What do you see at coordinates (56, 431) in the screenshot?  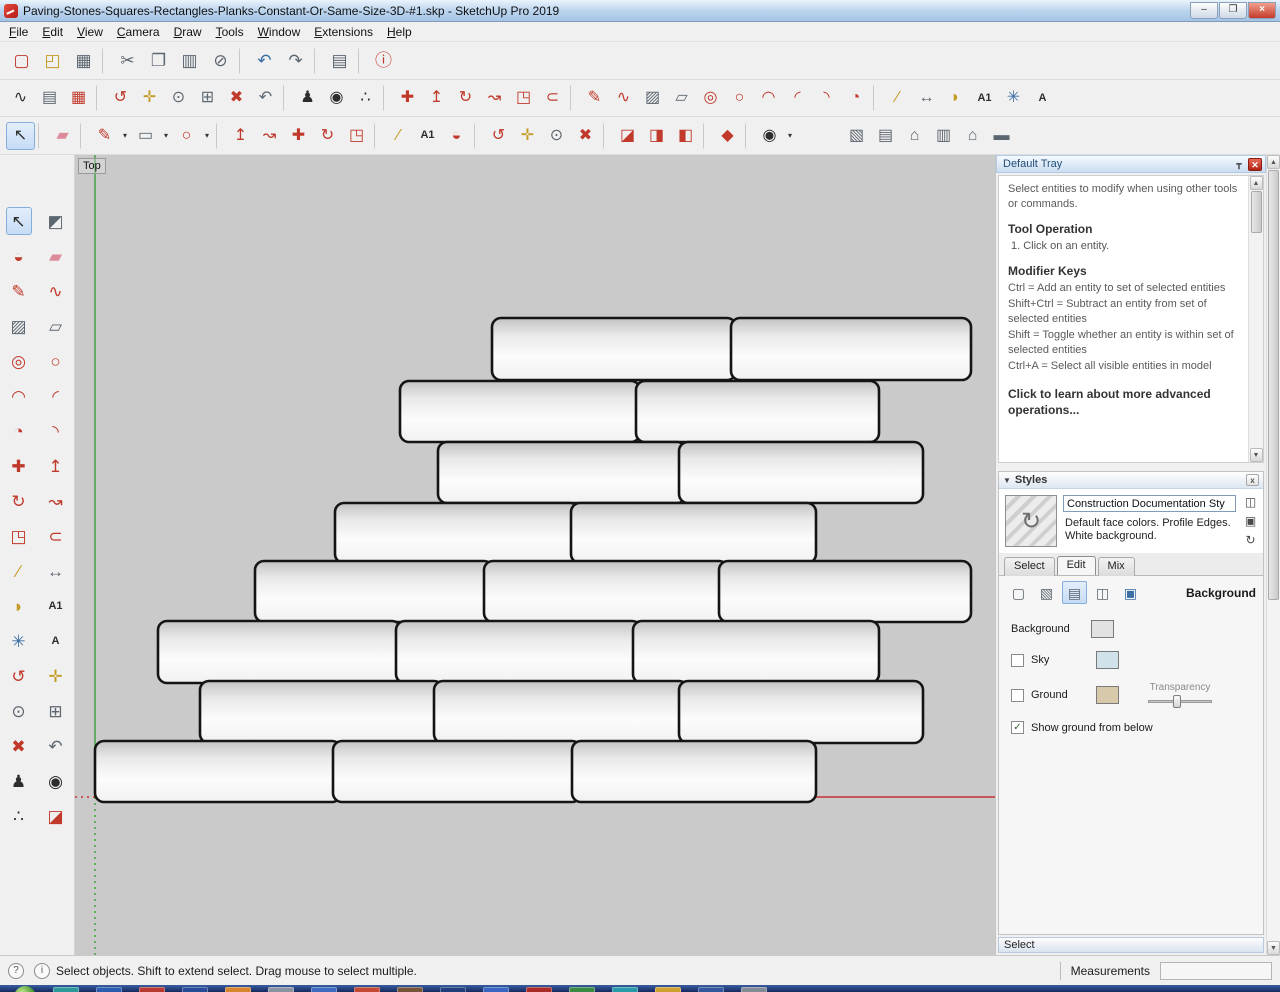 I see `three-point-arc-tool: ◝` at bounding box center [56, 431].